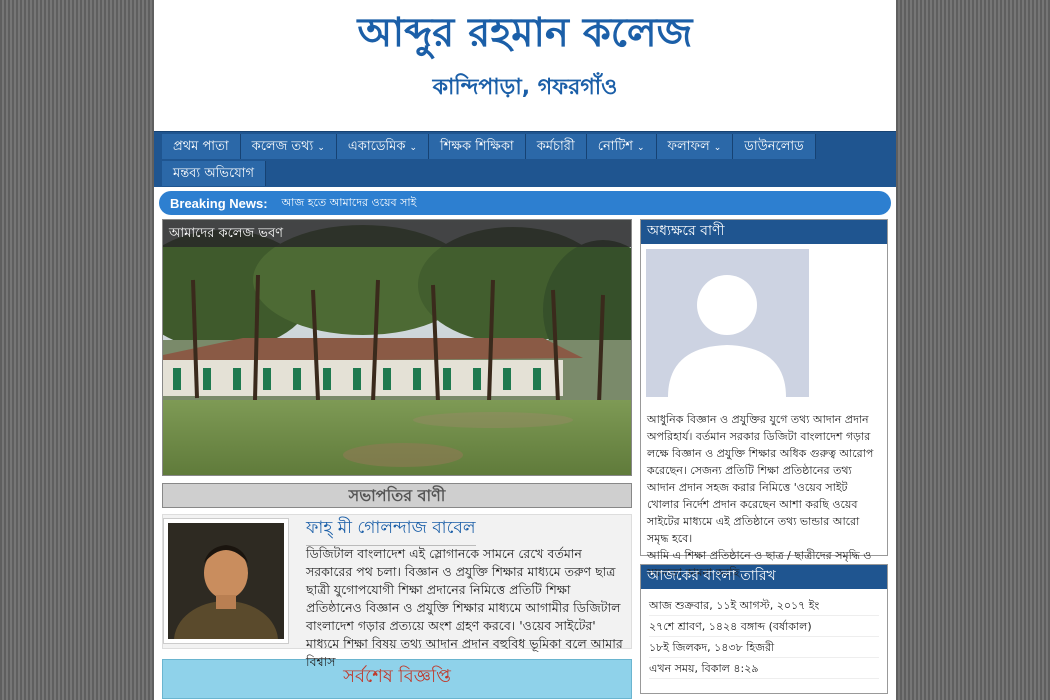 This screenshot has width=1050, height=700. I want to click on nav-item: প্রথম পাতা, so click(201, 146).